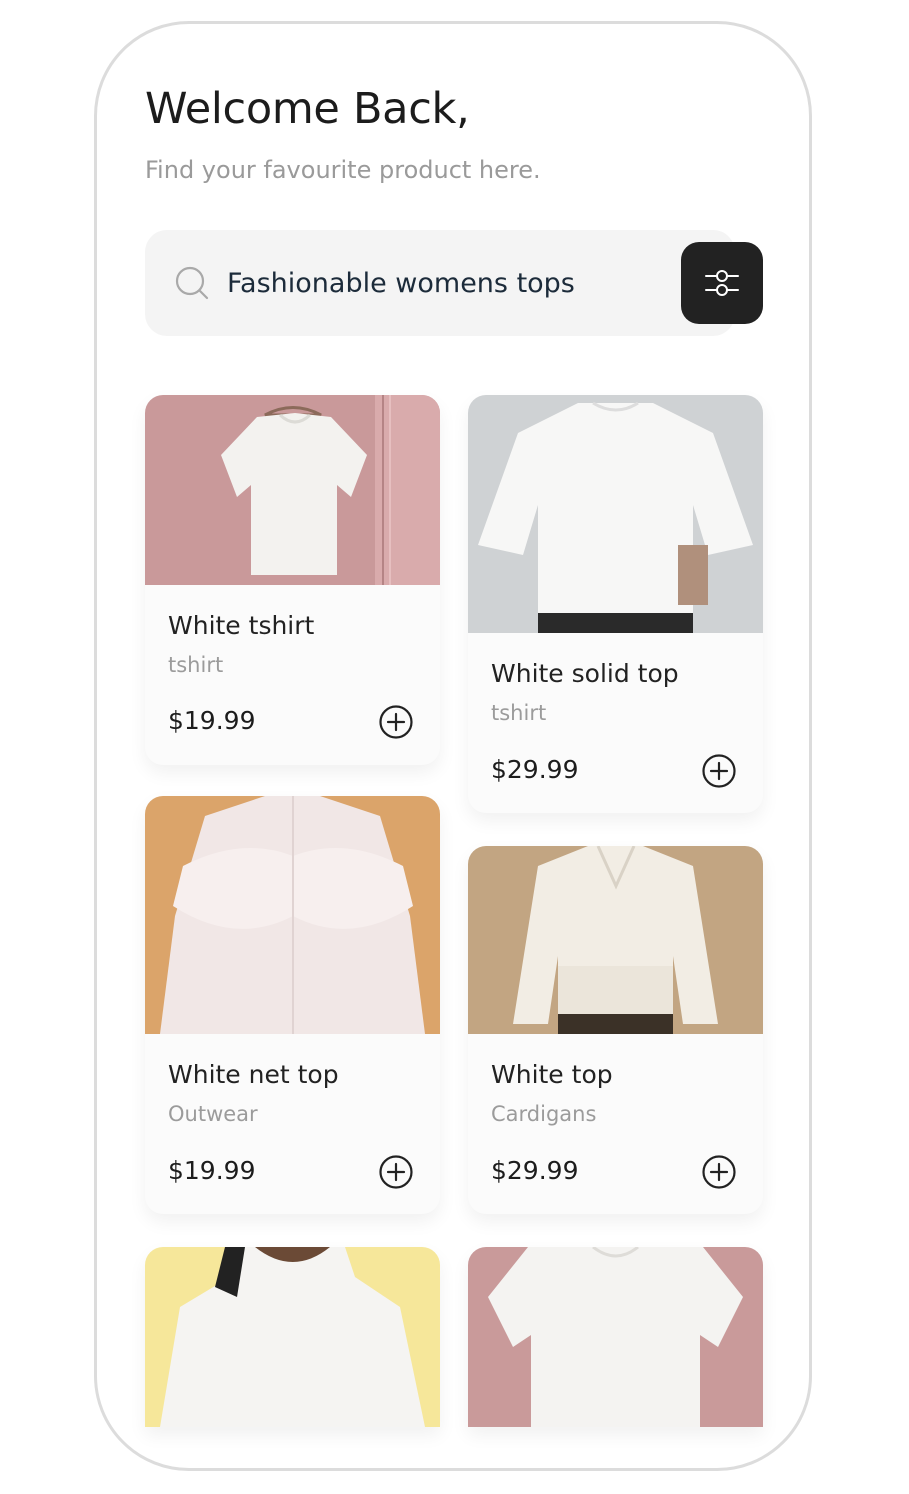 The image size is (909, 1494). I want to click on product-category: Outwear, so click(213, 1114).